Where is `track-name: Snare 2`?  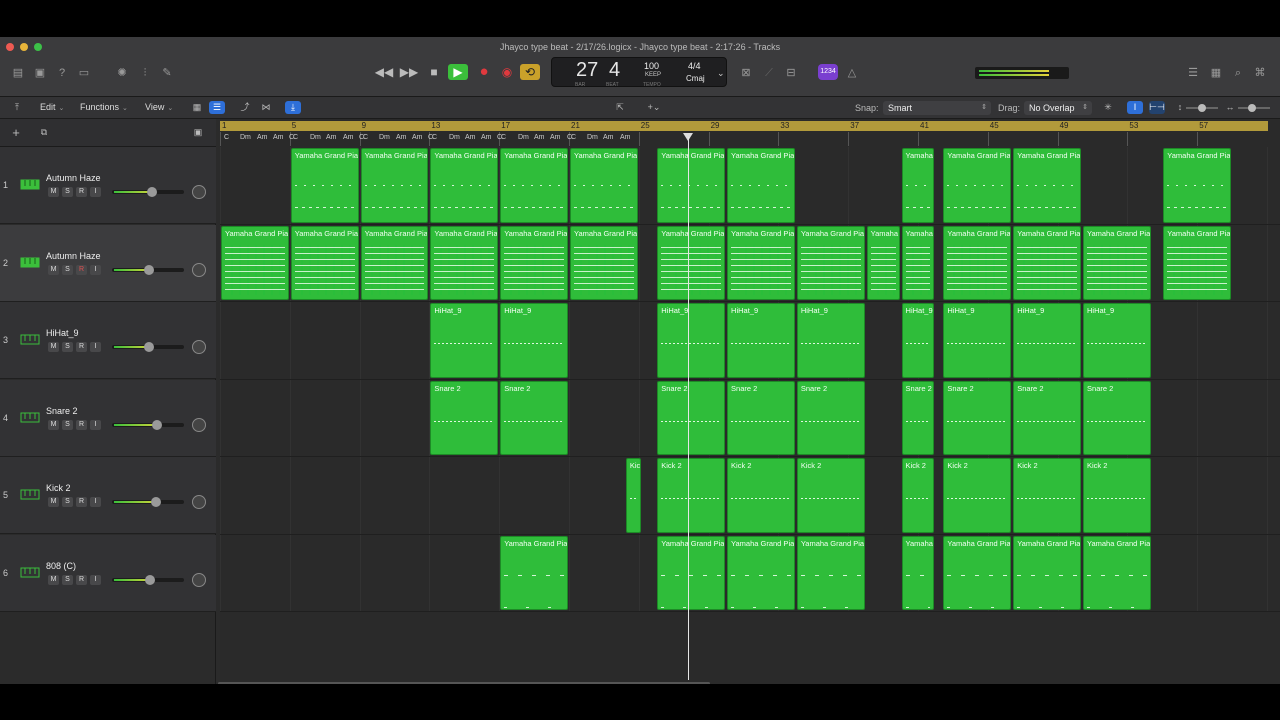 track-name: Snare 2 is located at coordinates (62, 411).